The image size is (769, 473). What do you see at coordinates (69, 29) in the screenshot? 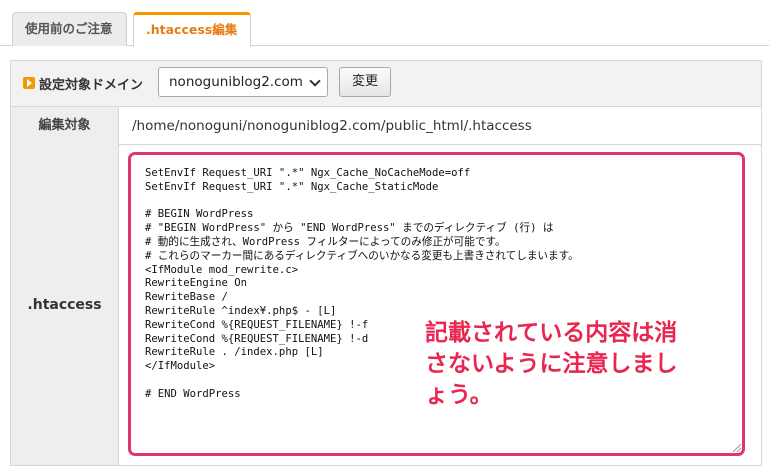
I see `tab-precautions: 使用前のご注意` at bounding box center [69, 29].